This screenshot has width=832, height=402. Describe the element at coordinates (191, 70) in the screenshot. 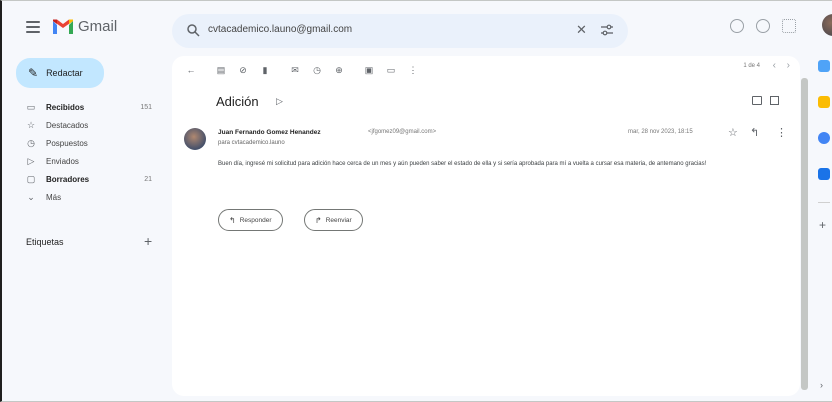

I see `back-arrow-icon: ←` at that location.